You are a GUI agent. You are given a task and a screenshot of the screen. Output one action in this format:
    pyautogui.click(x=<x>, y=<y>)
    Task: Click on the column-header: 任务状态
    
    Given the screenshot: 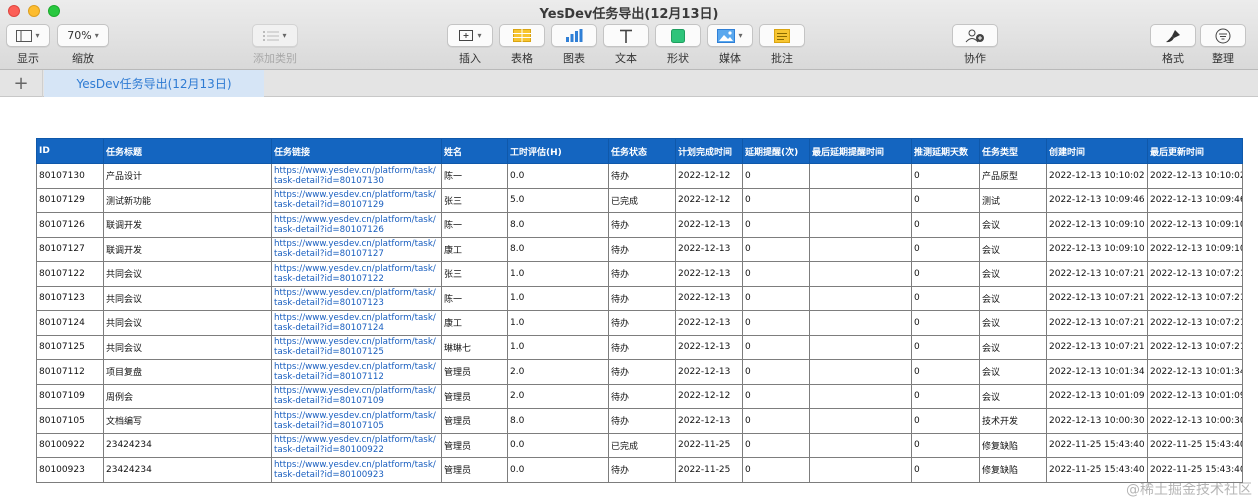 What is the action you would take?
    pyautogui.click(x=642, y=151)
    